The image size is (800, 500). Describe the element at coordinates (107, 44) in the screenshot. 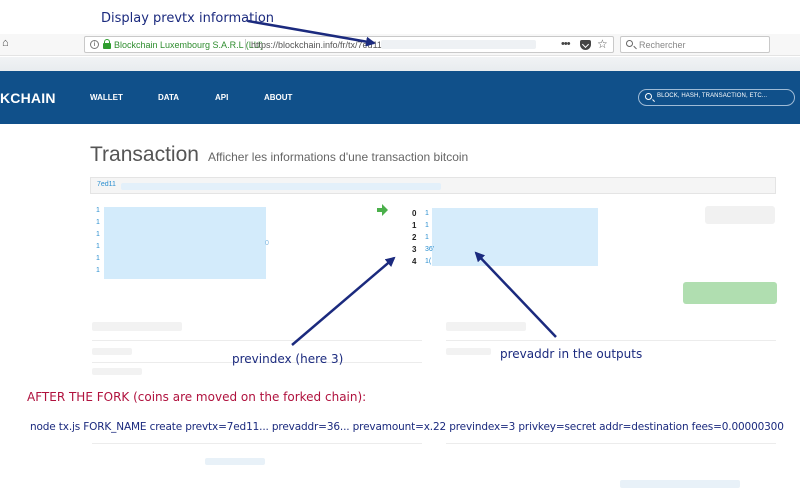

I see `lock-icon` at that location.